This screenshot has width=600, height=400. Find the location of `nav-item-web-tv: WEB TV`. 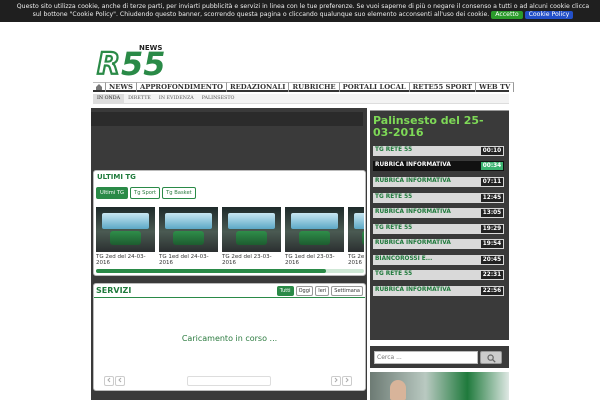

nav-item-web-tv: WEB TV is located at coordinates (495, 87).